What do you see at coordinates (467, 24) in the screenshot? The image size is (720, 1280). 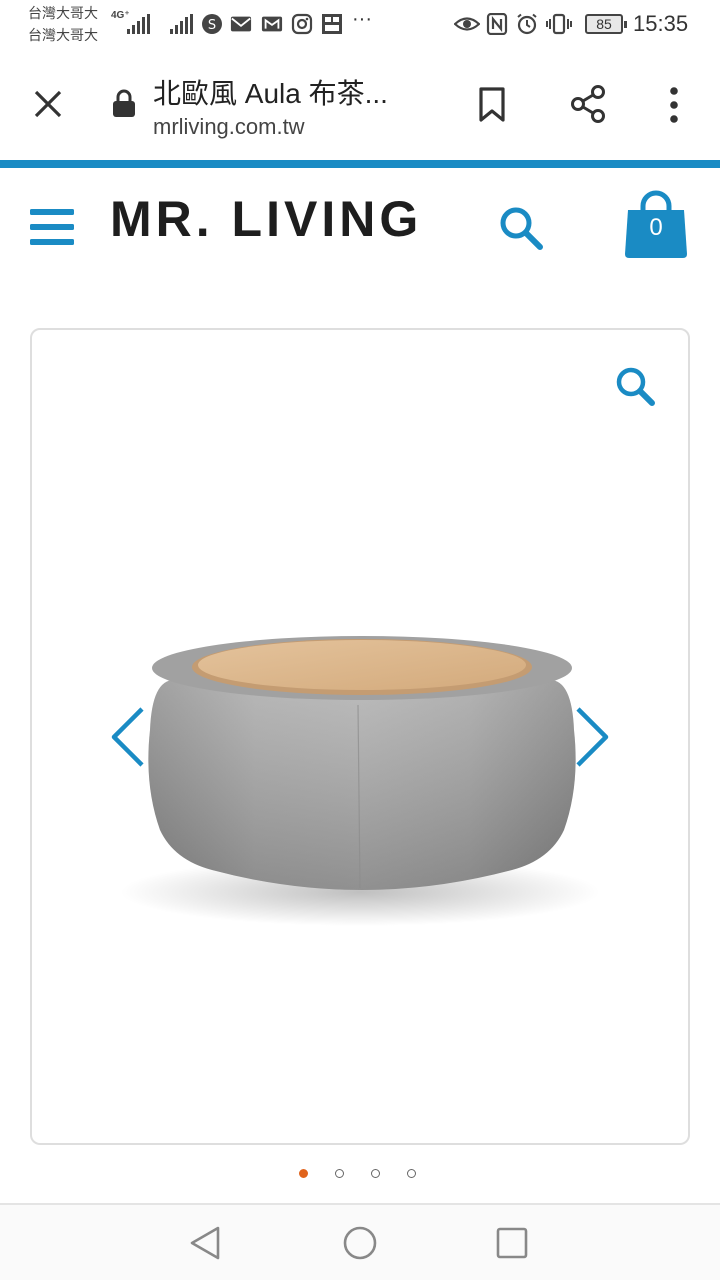 I see `eye-comfort-icon` at bounding box center [467, 24].